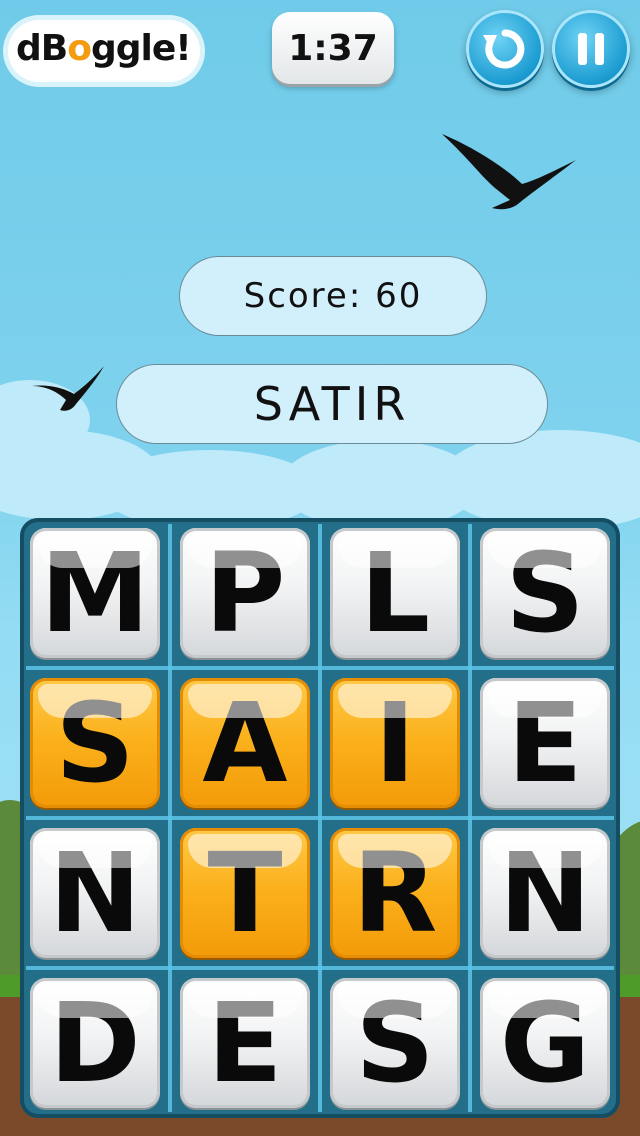  Describe the element at coordinates (245, 893) in the screenshot. I see `letter-tile-r3c2: T` at that location.